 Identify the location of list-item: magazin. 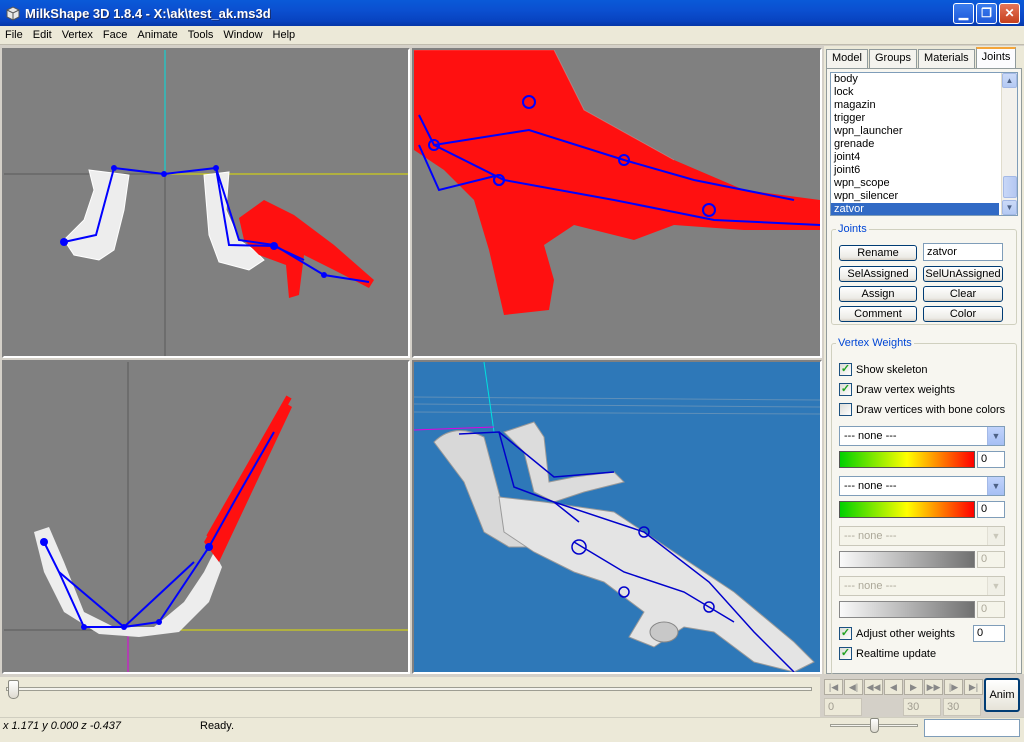
(924, 105).